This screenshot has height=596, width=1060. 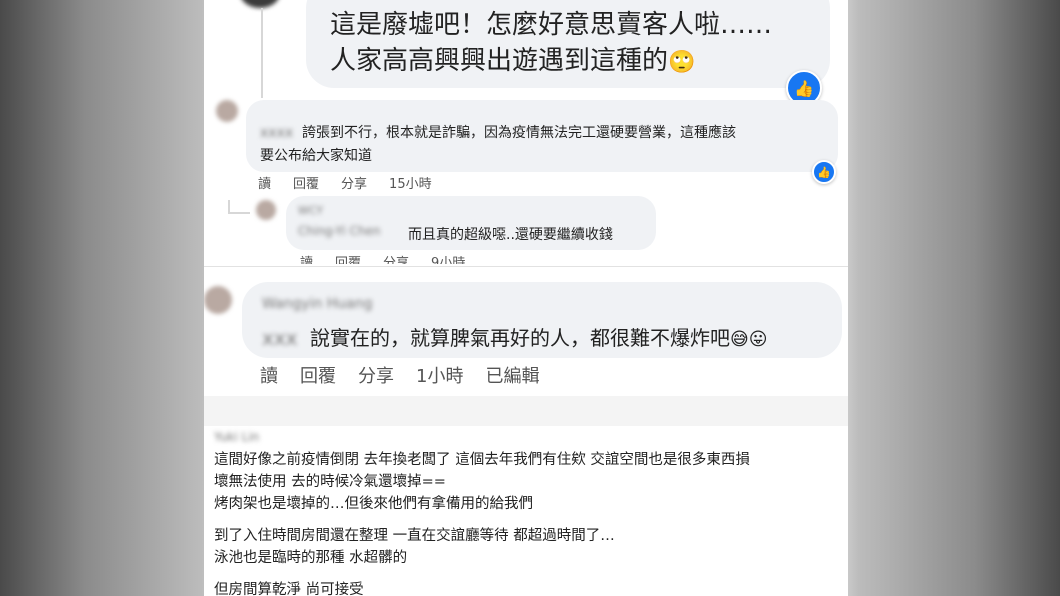 I want to click on reply-bubble: WCY Ching-Yi Chen 而且真的超級噁..還硬要繼續收錢, so click(x=471, y=223).